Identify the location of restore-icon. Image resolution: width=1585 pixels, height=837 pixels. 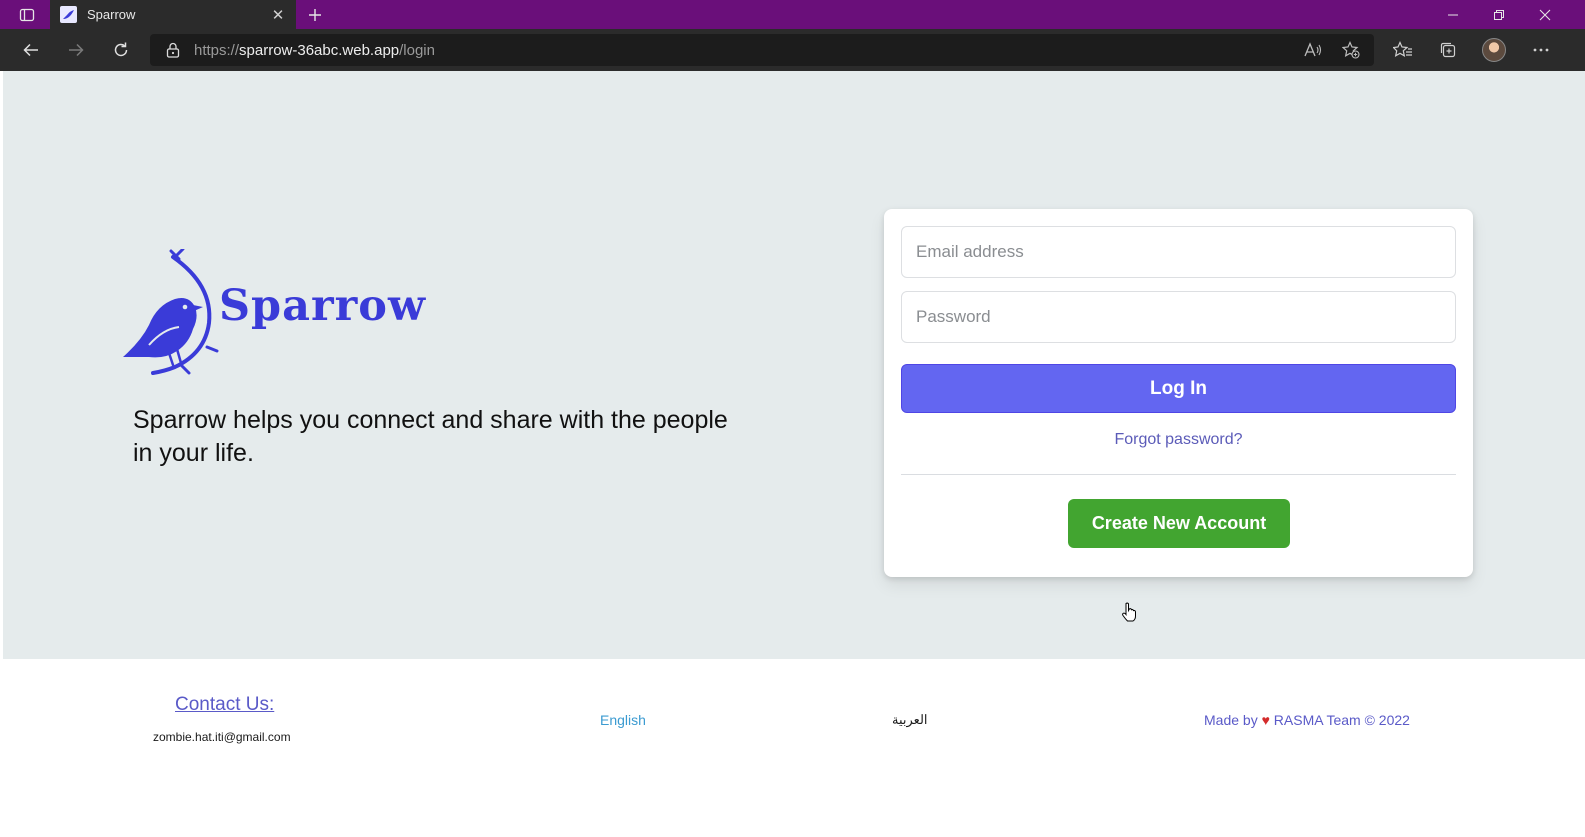
(1499, 14).